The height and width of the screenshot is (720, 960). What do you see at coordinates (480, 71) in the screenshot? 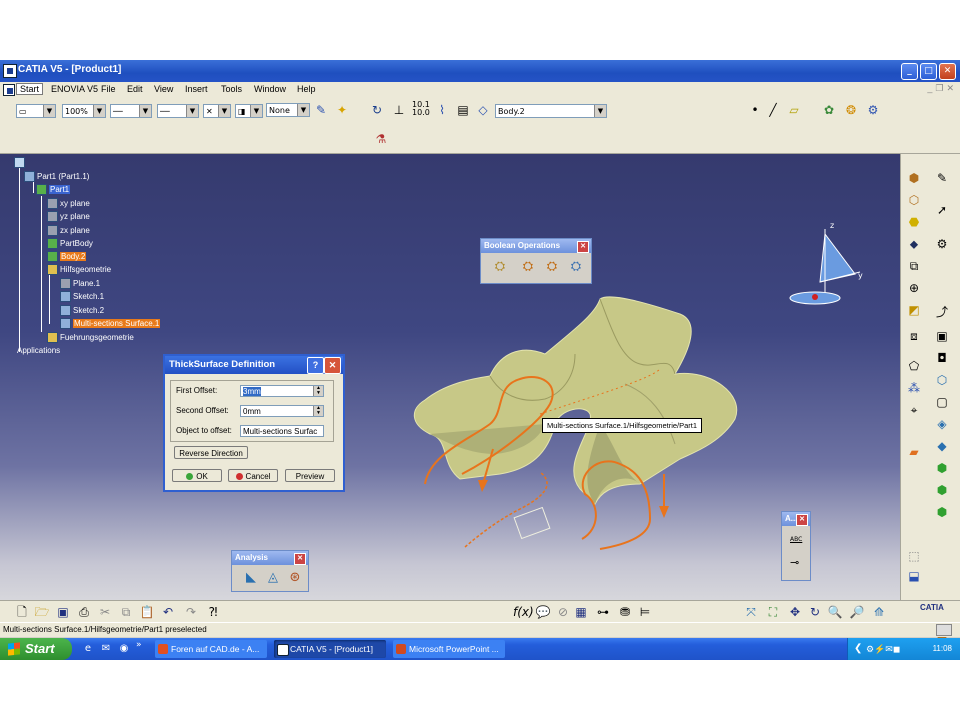
I see `title-bar: CATIA V5 - [Product1] _ □ ✕` at bounding box center [480, 71].